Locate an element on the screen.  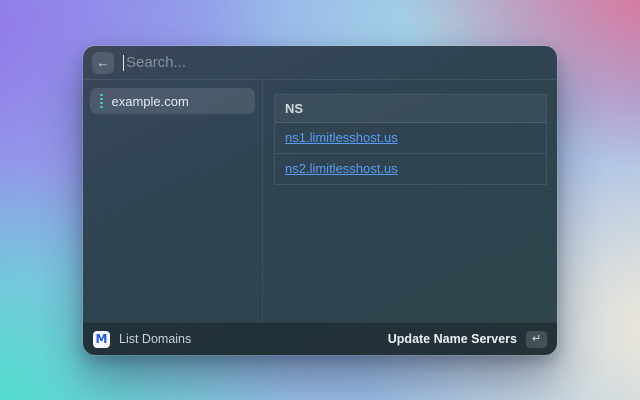
table-row: ns2.limitlesshost.us is located at coordinates (410, 169).